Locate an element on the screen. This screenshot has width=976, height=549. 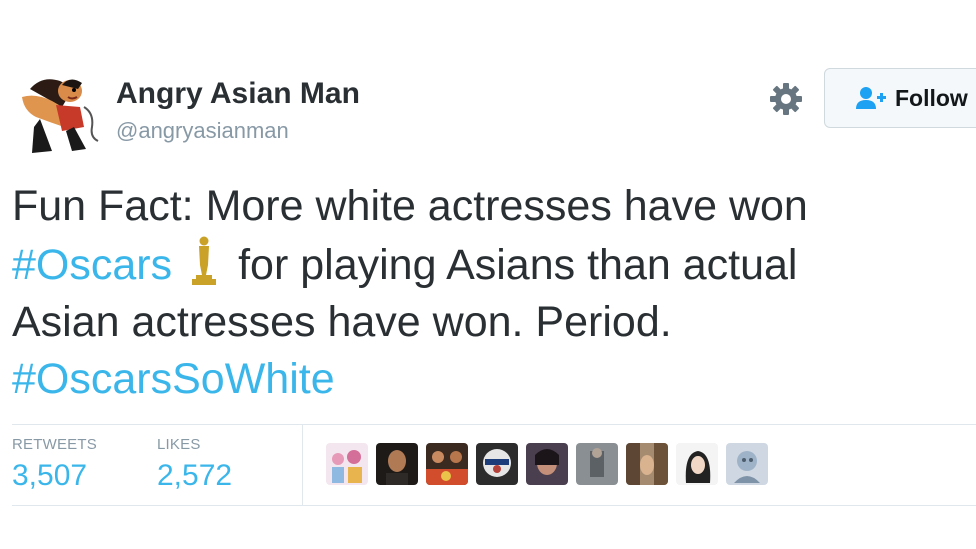
oscar-statue-icon is located at coordinates (204, 260).